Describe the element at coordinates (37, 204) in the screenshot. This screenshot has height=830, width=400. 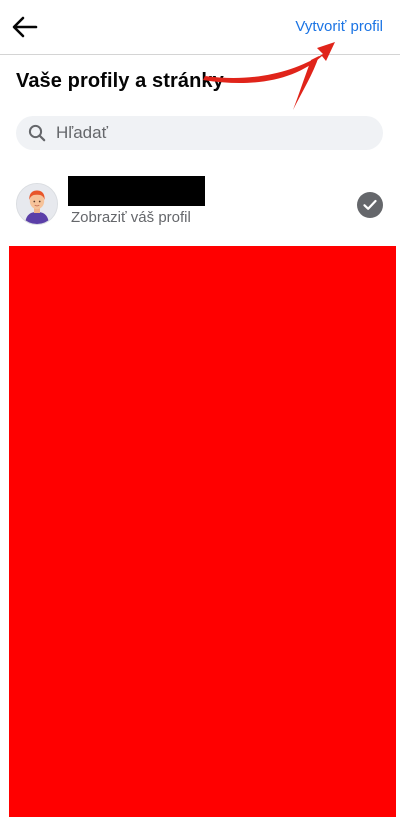
I see `person-avatar-icon` at that location.